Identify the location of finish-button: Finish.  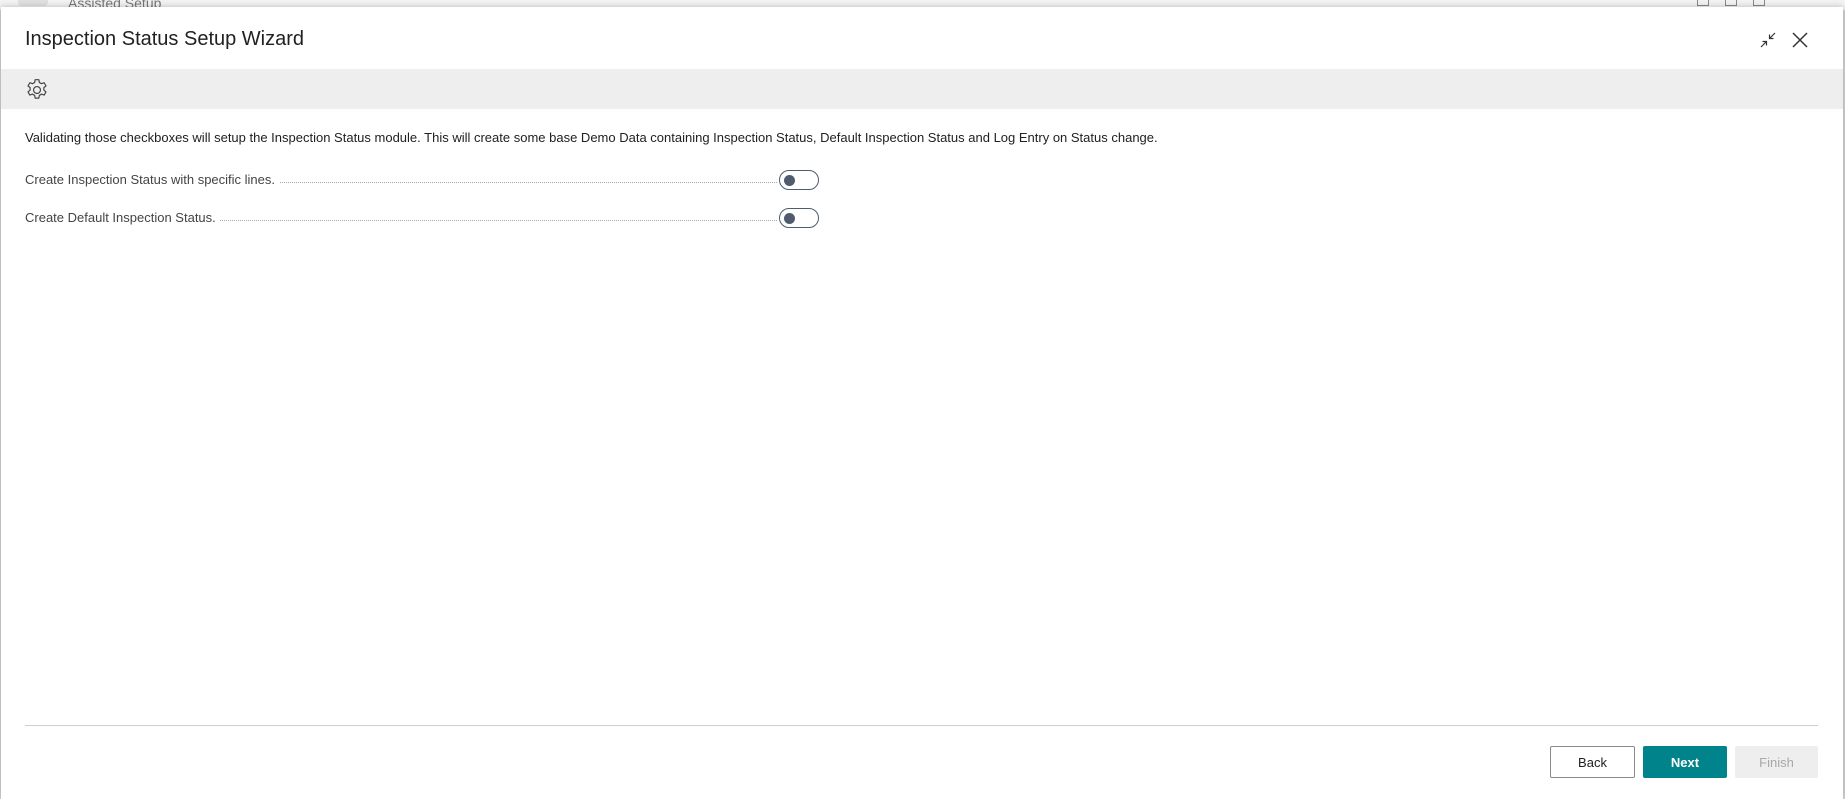
(1776, 762).